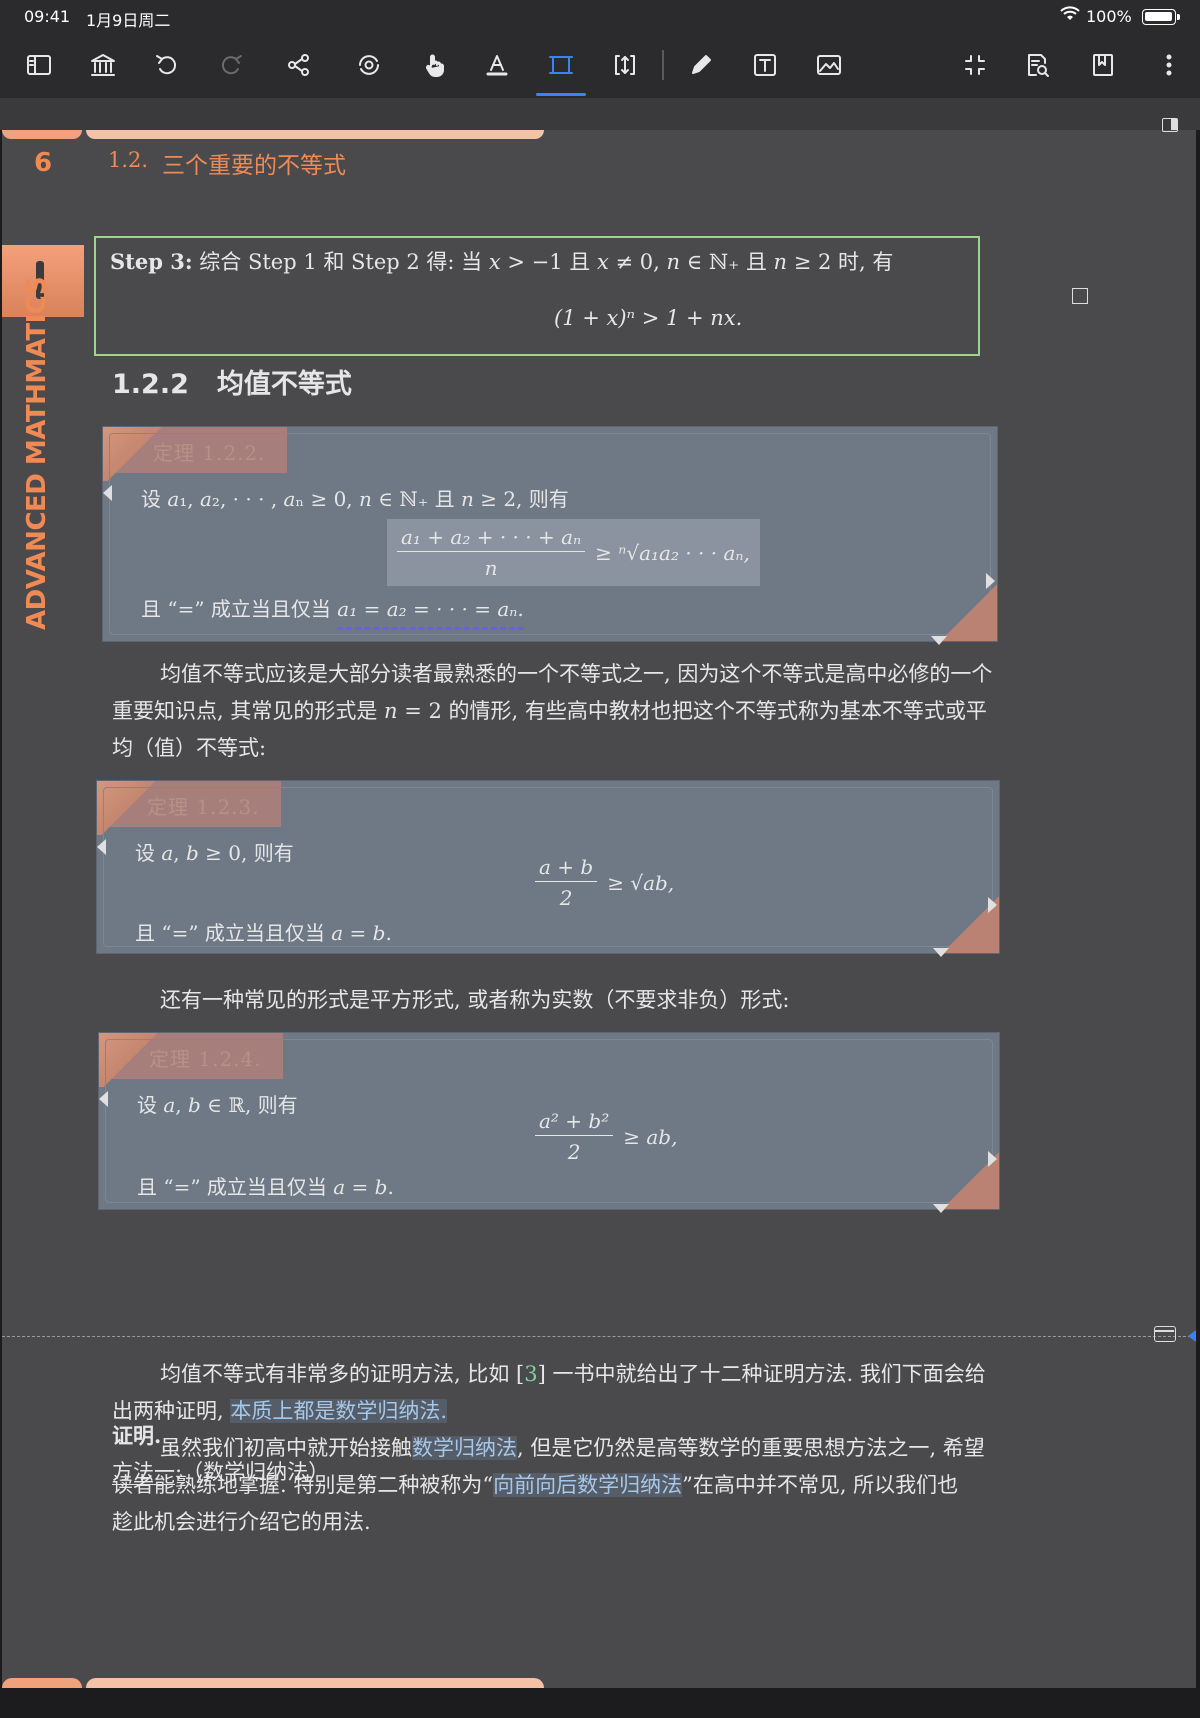  What do you see at coordinates (128, 20) in the screenshot?
I see `status-date: 1月9日周二` at bounding box center [128, 20].